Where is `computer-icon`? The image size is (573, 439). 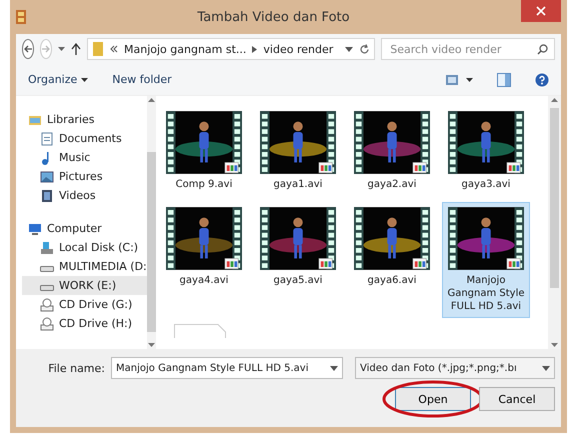
computer-icon is located at coordinates (35, 229).